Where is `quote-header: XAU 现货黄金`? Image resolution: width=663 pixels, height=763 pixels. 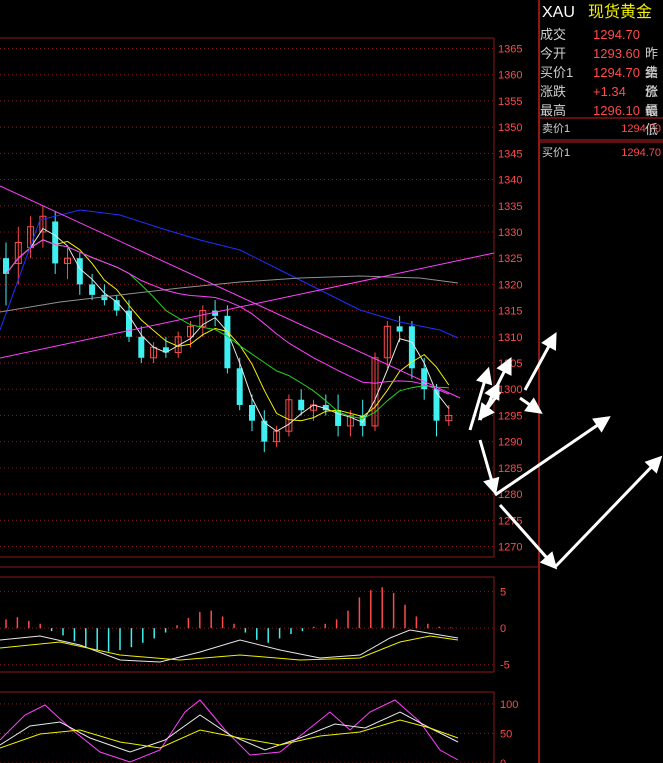 quote-header: XAU 现货黄金 is located at coordinates (601, 13).